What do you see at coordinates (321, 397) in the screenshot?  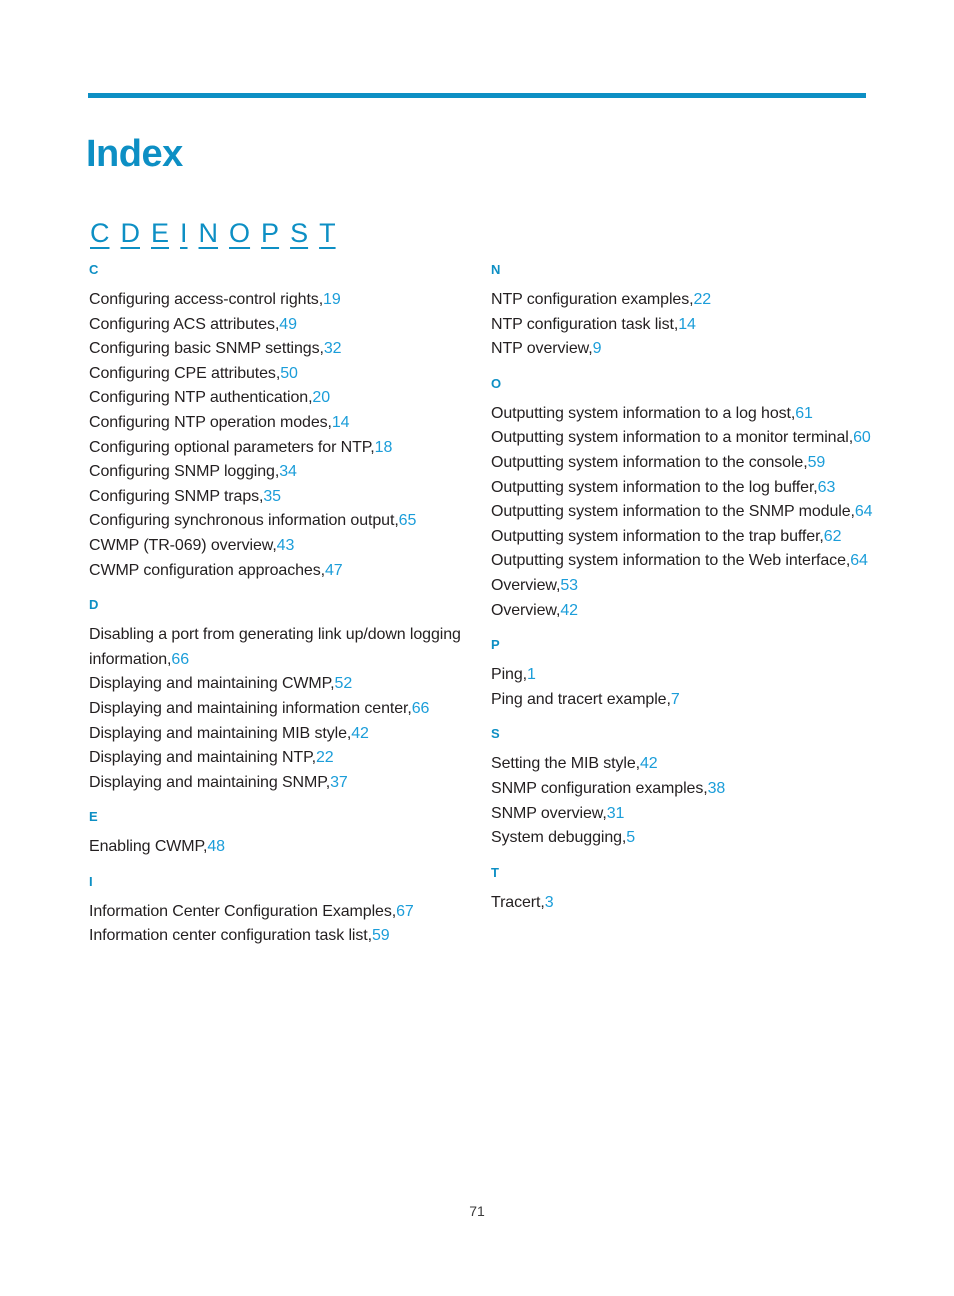 I see `index-entry-page-link: 20` at bounding box center [321, 397].